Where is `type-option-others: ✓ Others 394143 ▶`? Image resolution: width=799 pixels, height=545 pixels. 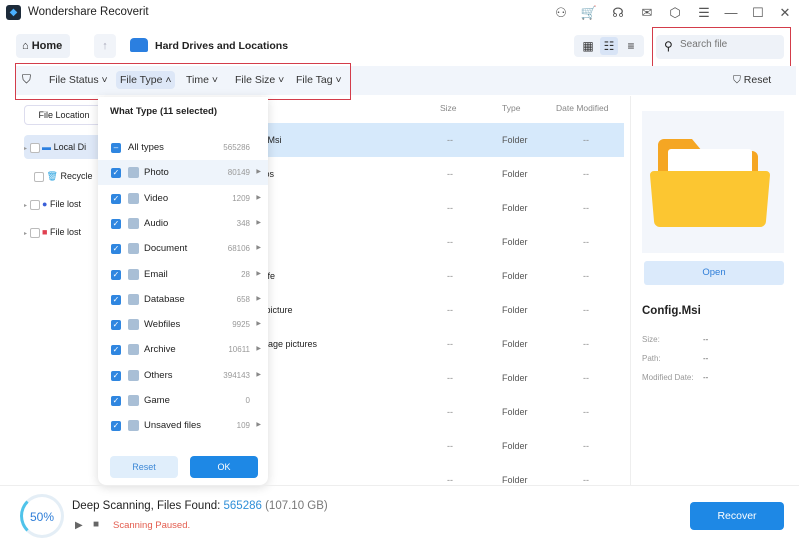
type-option-others: ✓ Others 394143 ▶ is located at coordinates (183, 375).